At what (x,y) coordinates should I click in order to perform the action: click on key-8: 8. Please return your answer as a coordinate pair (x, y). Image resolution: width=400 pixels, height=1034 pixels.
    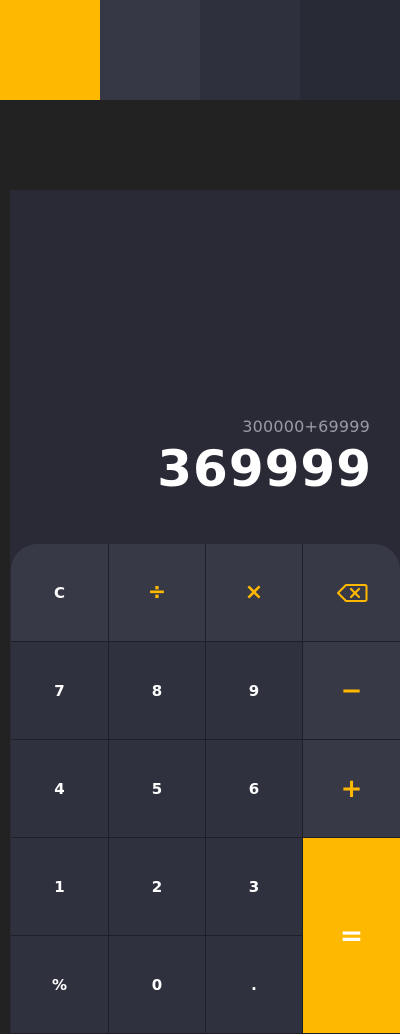
    Looking at the image, I should click on (157, 690).